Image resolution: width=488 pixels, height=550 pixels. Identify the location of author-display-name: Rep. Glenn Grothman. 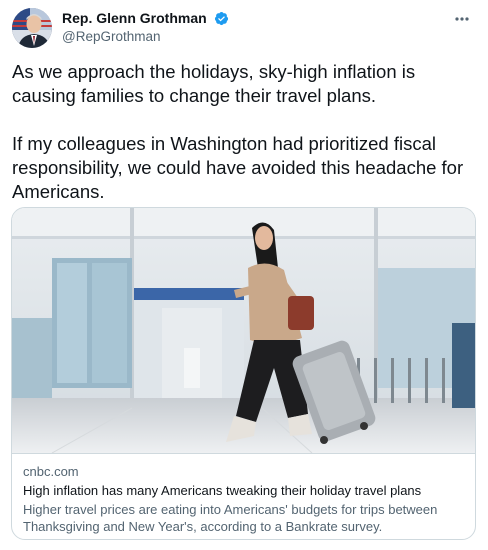
(134, 18).